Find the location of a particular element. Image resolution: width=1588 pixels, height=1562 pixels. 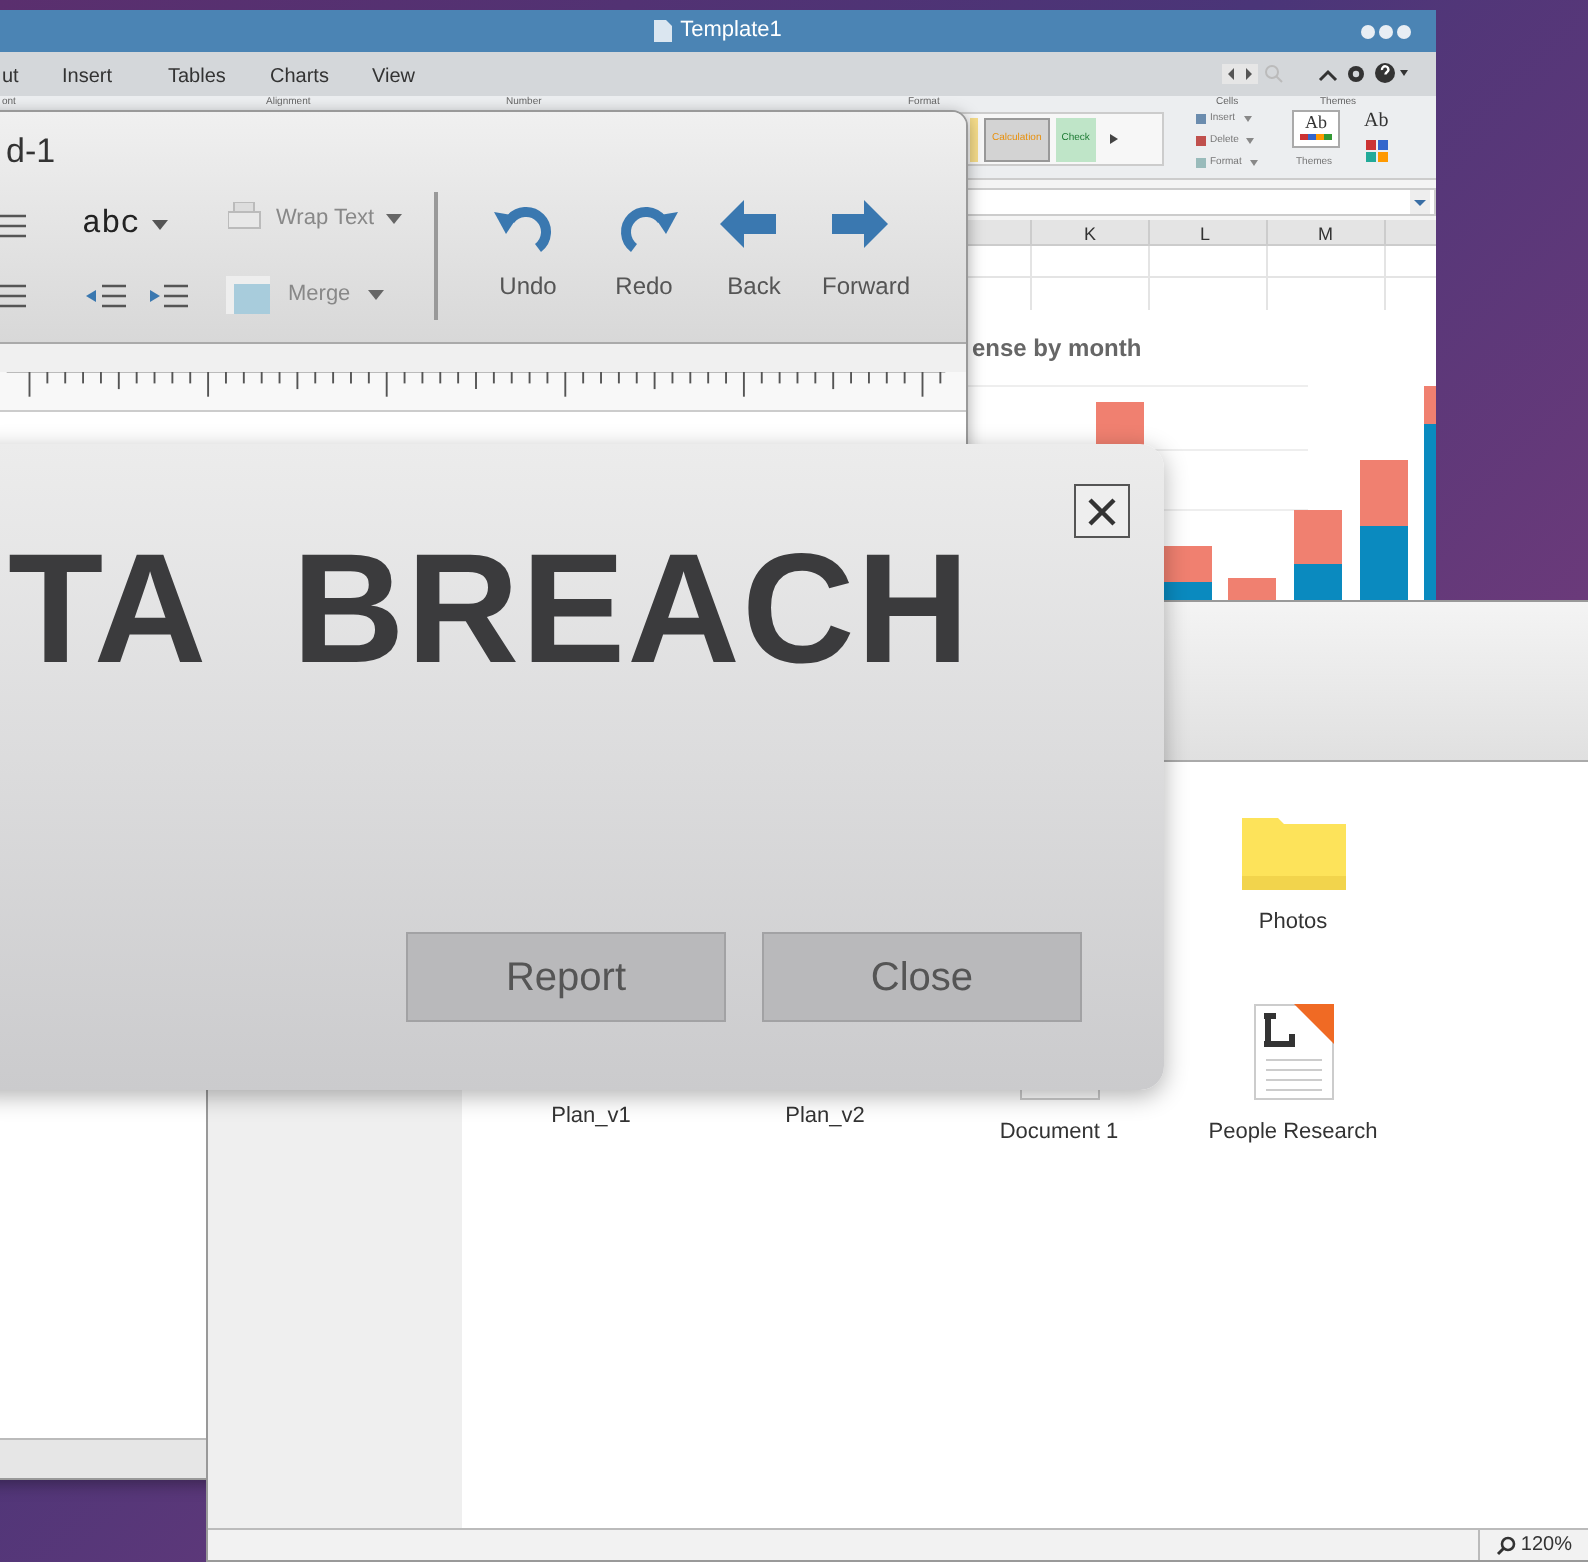

column-header: K is located at coordinates (1090, 235).